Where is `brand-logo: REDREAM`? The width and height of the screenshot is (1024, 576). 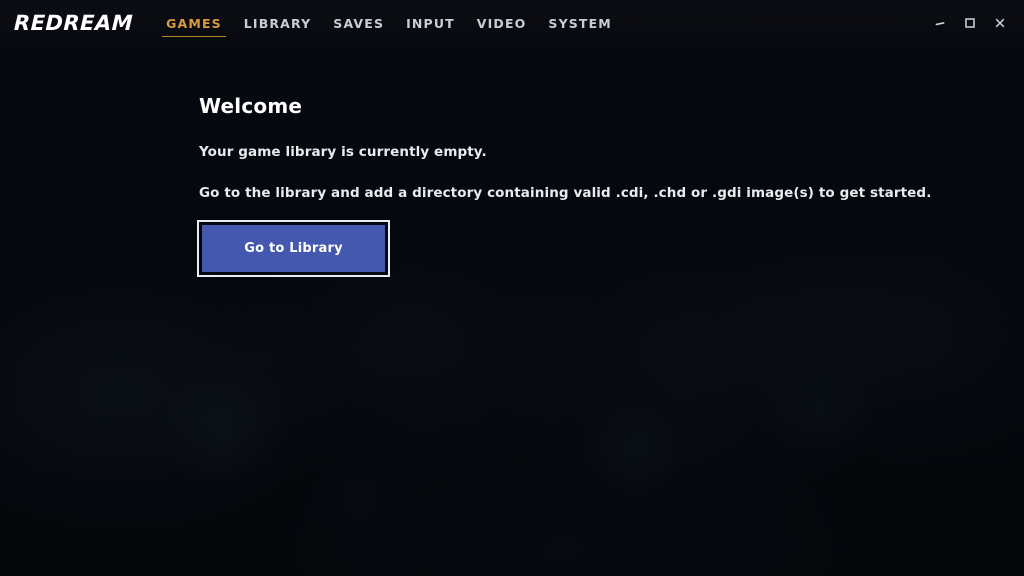
brand-logo: REDREAM is located at coordinates (73, 22).